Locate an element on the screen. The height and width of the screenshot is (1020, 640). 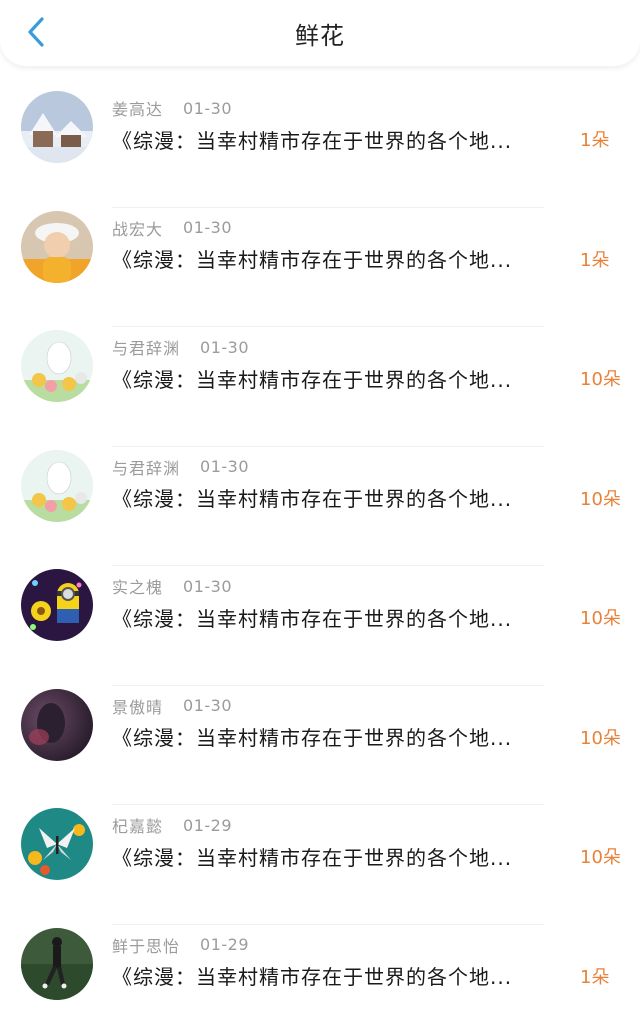
top-nav-bar: 鲜花 is located at coordinates (320, 33).